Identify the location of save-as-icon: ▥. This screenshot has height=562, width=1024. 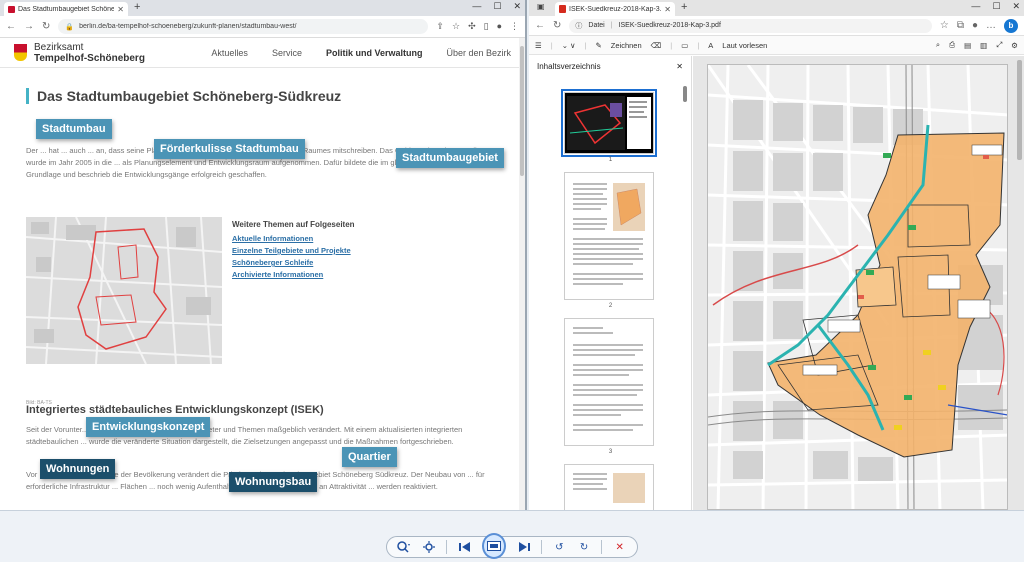
(983, 45).